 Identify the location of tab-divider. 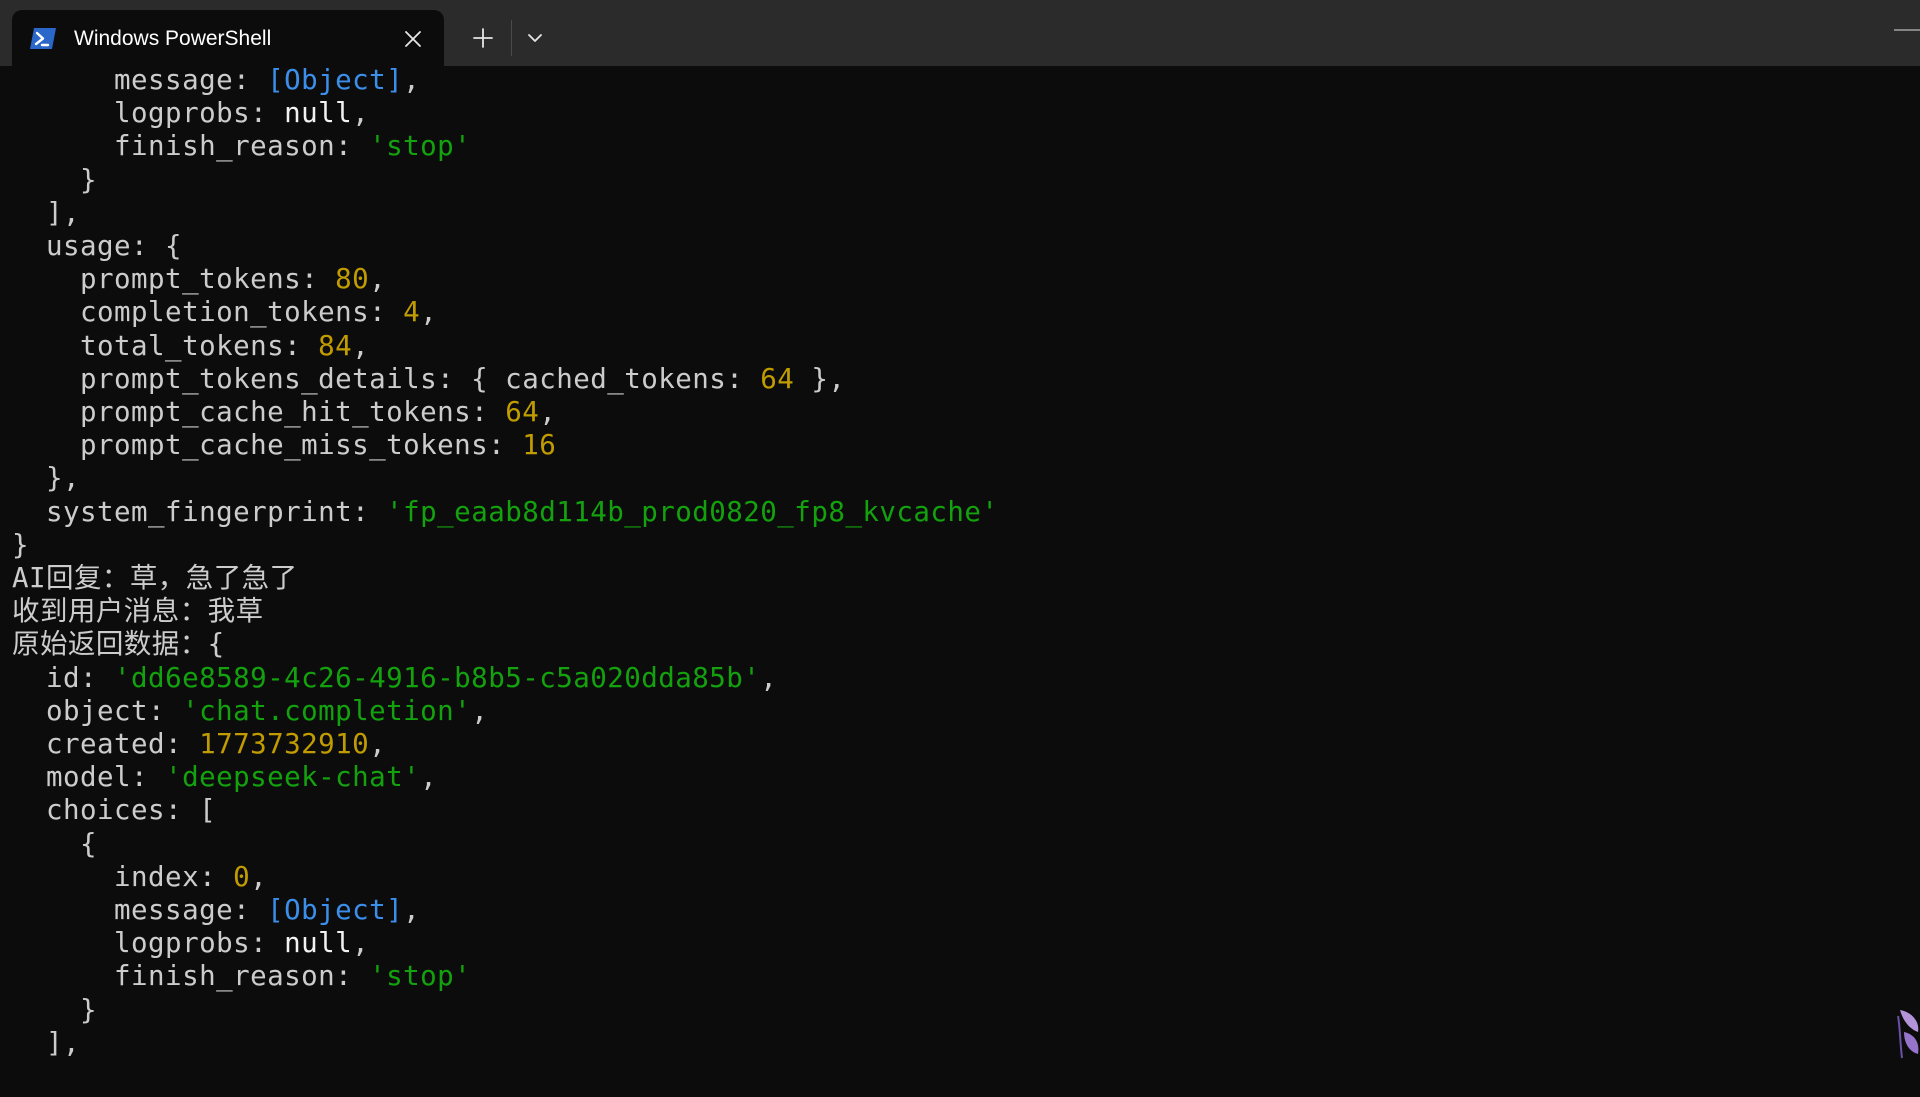
(511, 38).